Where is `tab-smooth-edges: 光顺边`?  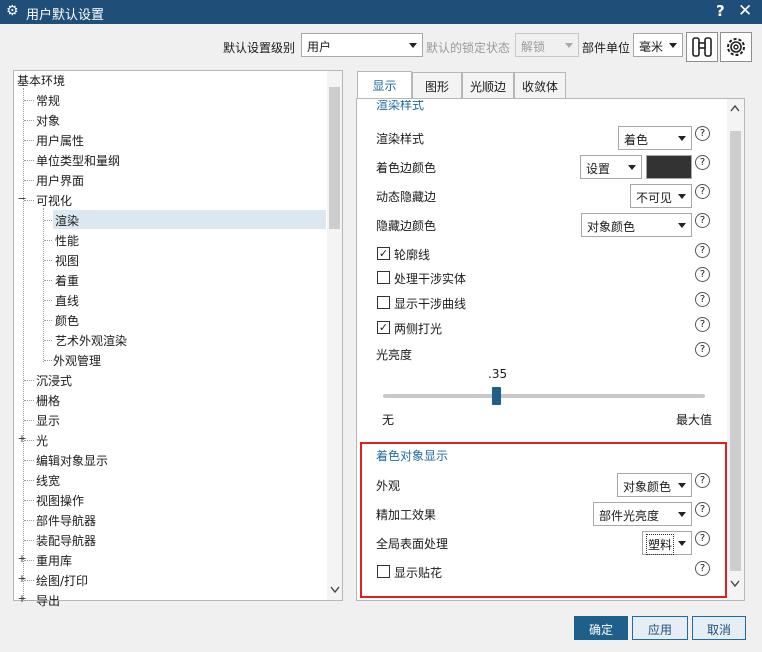 tab-smooth-edges: 光顺边 is located at coordinates (488, 85).